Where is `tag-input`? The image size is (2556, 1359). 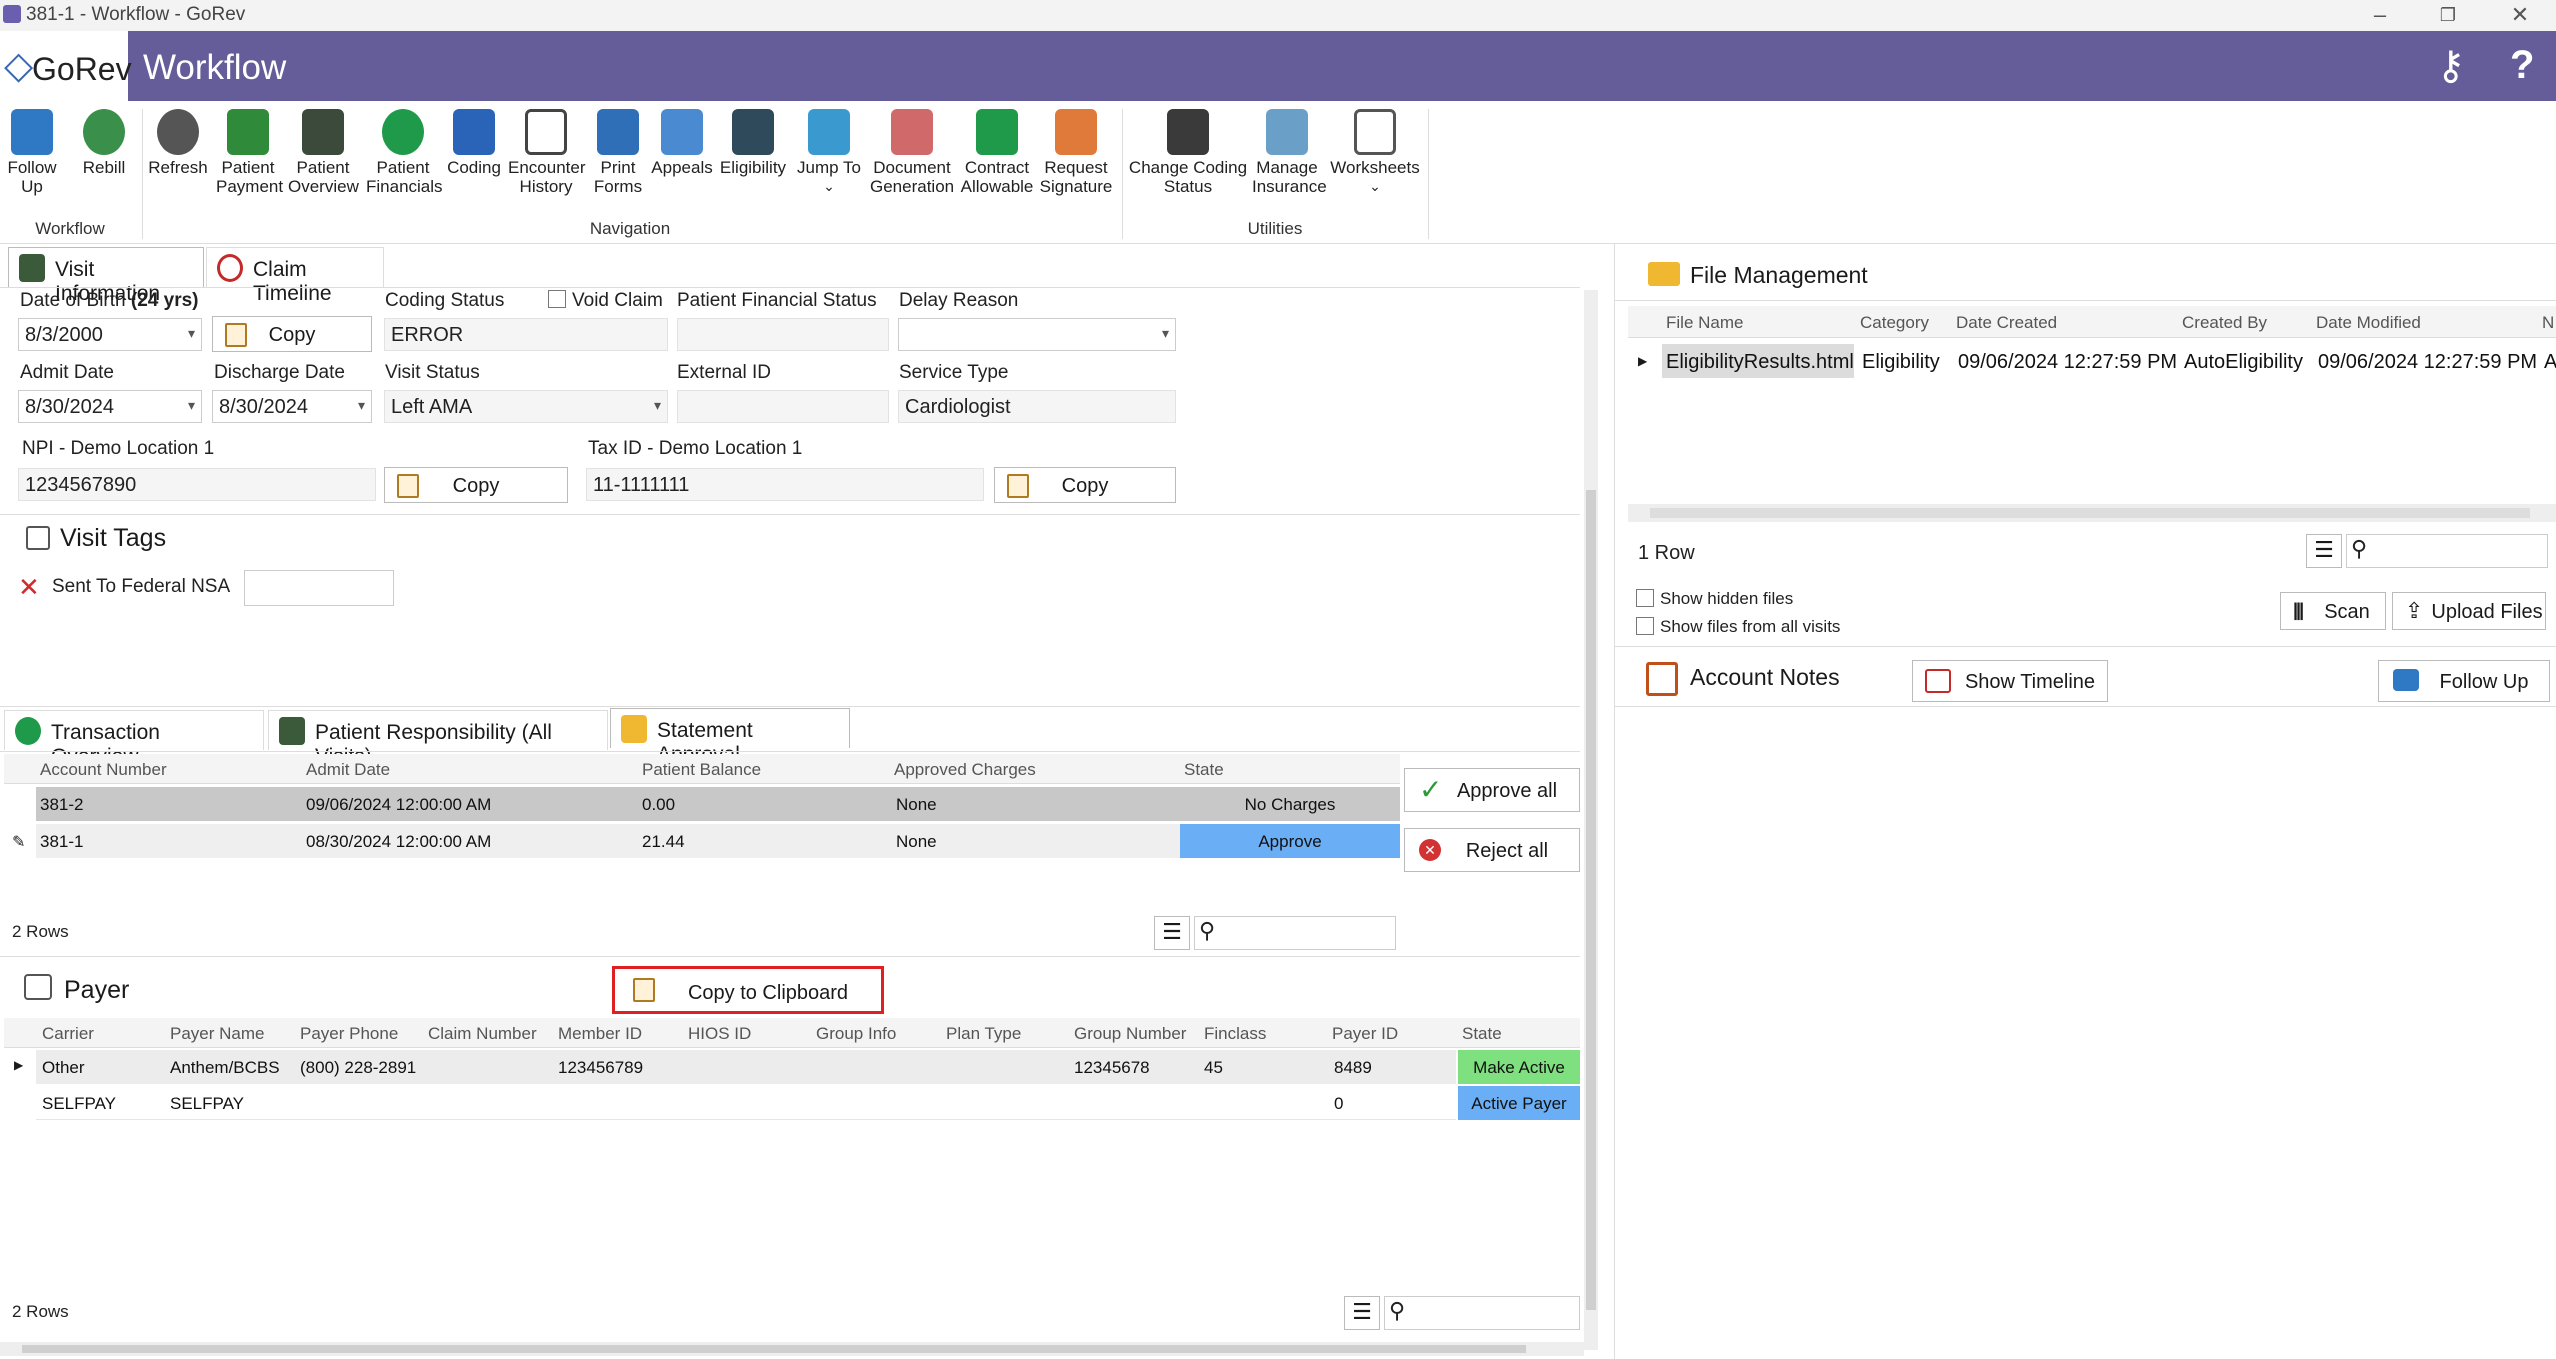 tag-input is located at coordinates (319, 588).